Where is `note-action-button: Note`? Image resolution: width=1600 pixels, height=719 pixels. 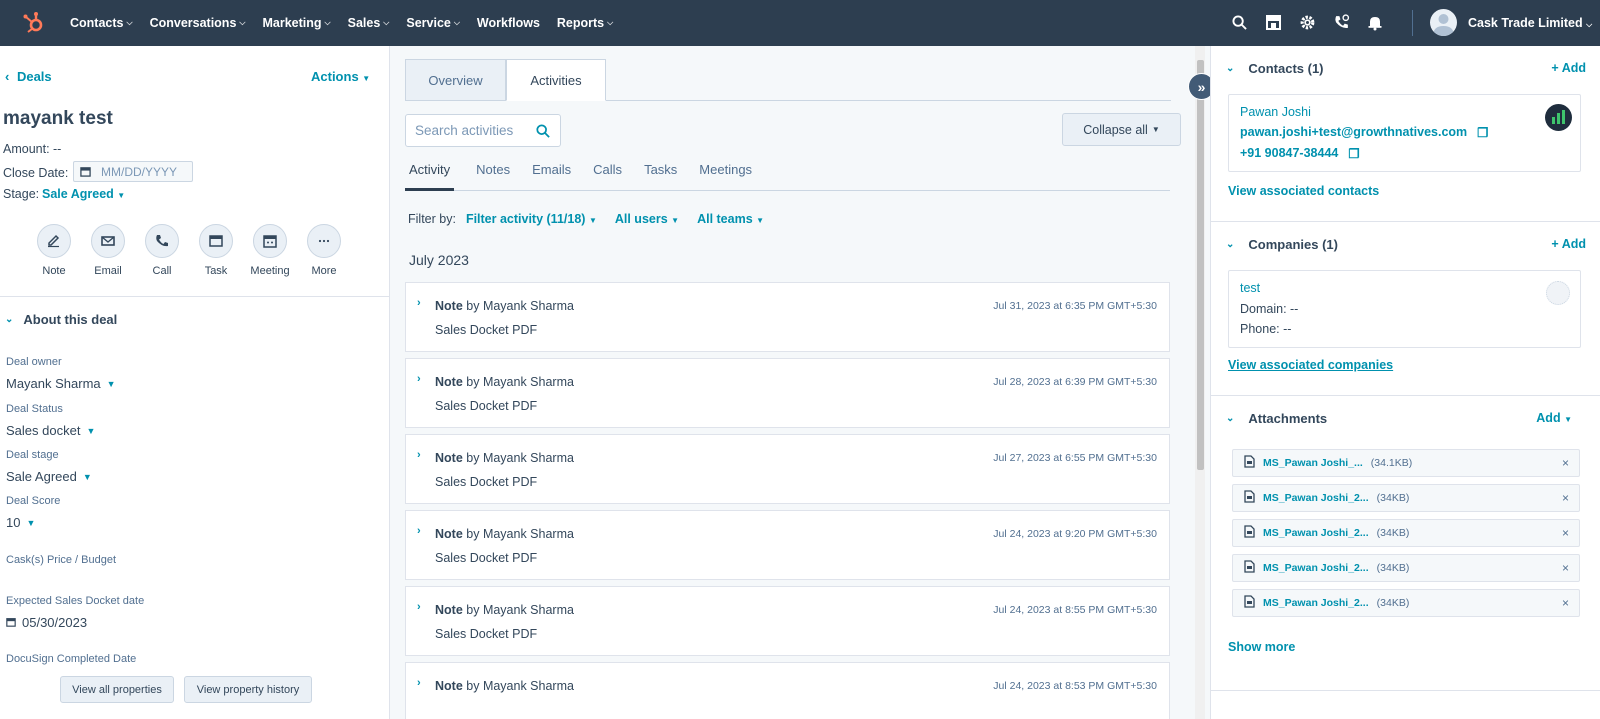
note-action-button: Note is located at coordinates (54, 250).